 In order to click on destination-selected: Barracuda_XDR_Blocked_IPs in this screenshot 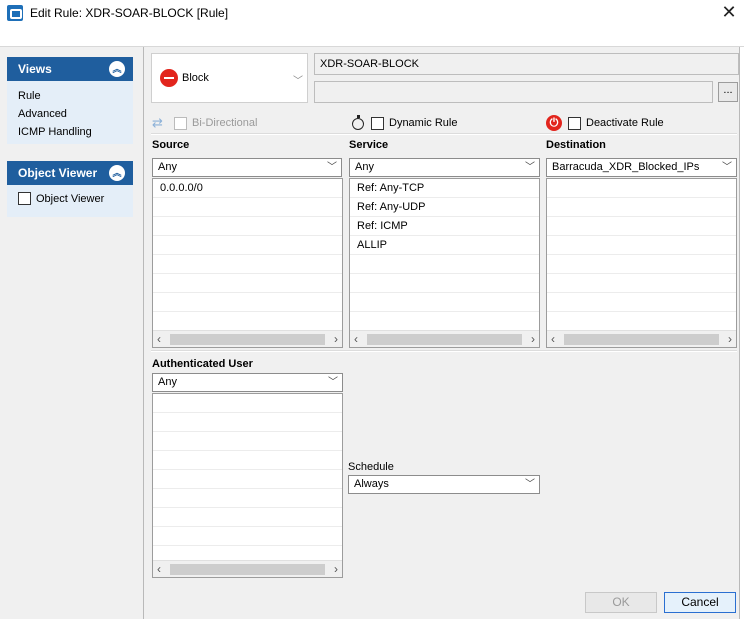, I will do `click(626, 167)`.